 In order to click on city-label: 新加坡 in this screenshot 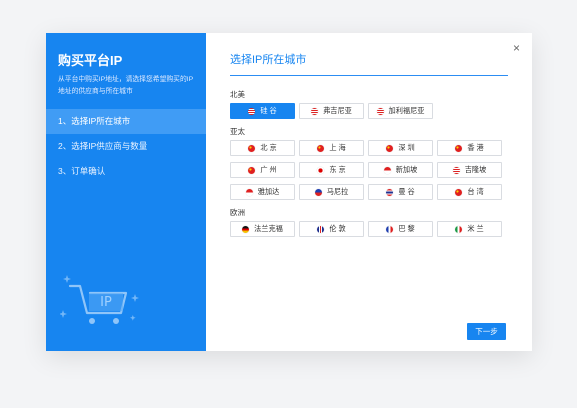, I will do `click(406, 169)`.